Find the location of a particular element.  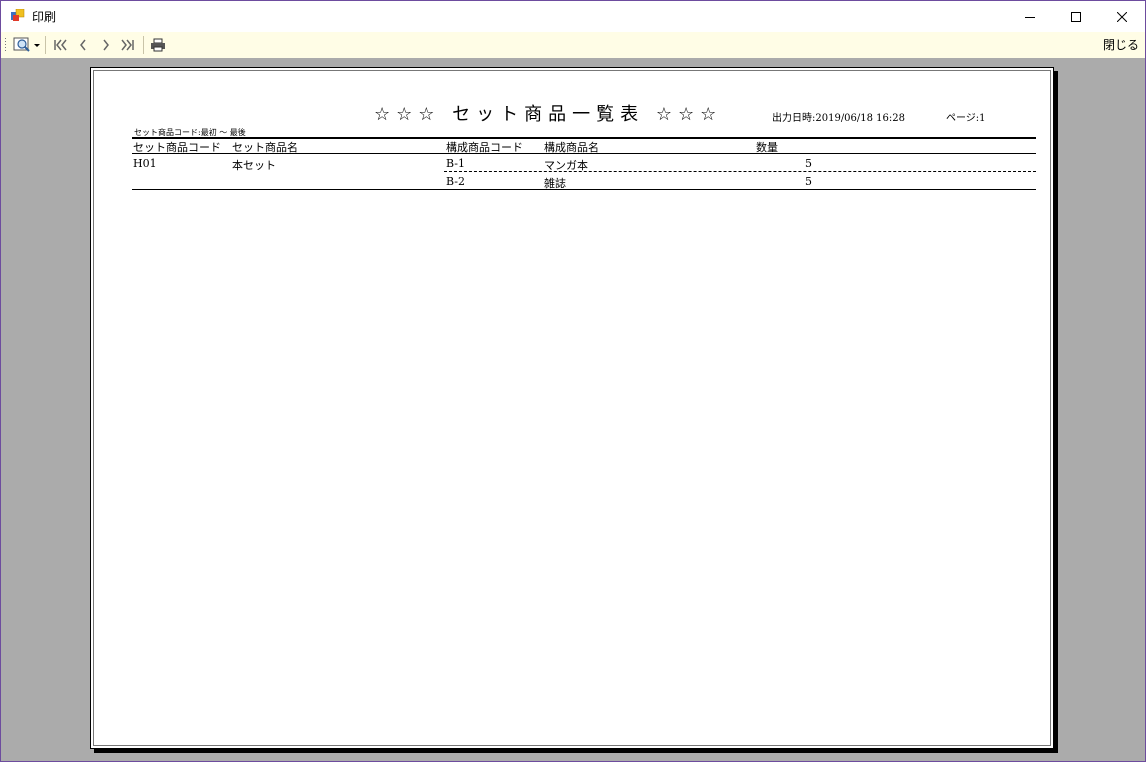

header-bottom-rule is located at coordinates (584, 153).